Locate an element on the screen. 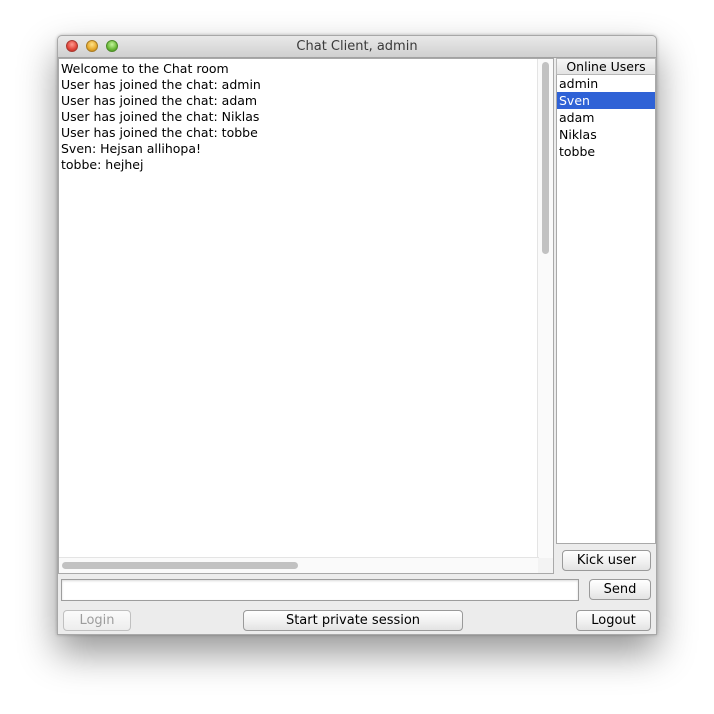  chat-line: Welcome to the Chat room is located at coordinates (145, 68).